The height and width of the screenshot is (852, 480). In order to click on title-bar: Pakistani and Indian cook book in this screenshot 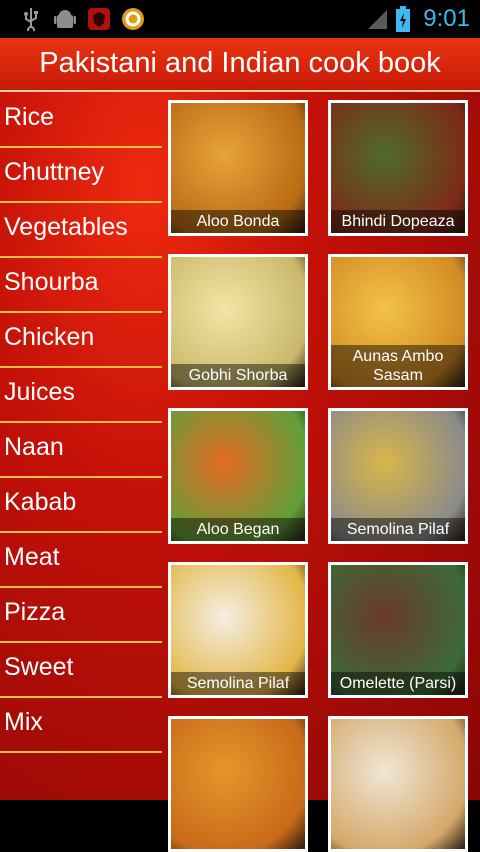, I will do `click(240, 65)`.